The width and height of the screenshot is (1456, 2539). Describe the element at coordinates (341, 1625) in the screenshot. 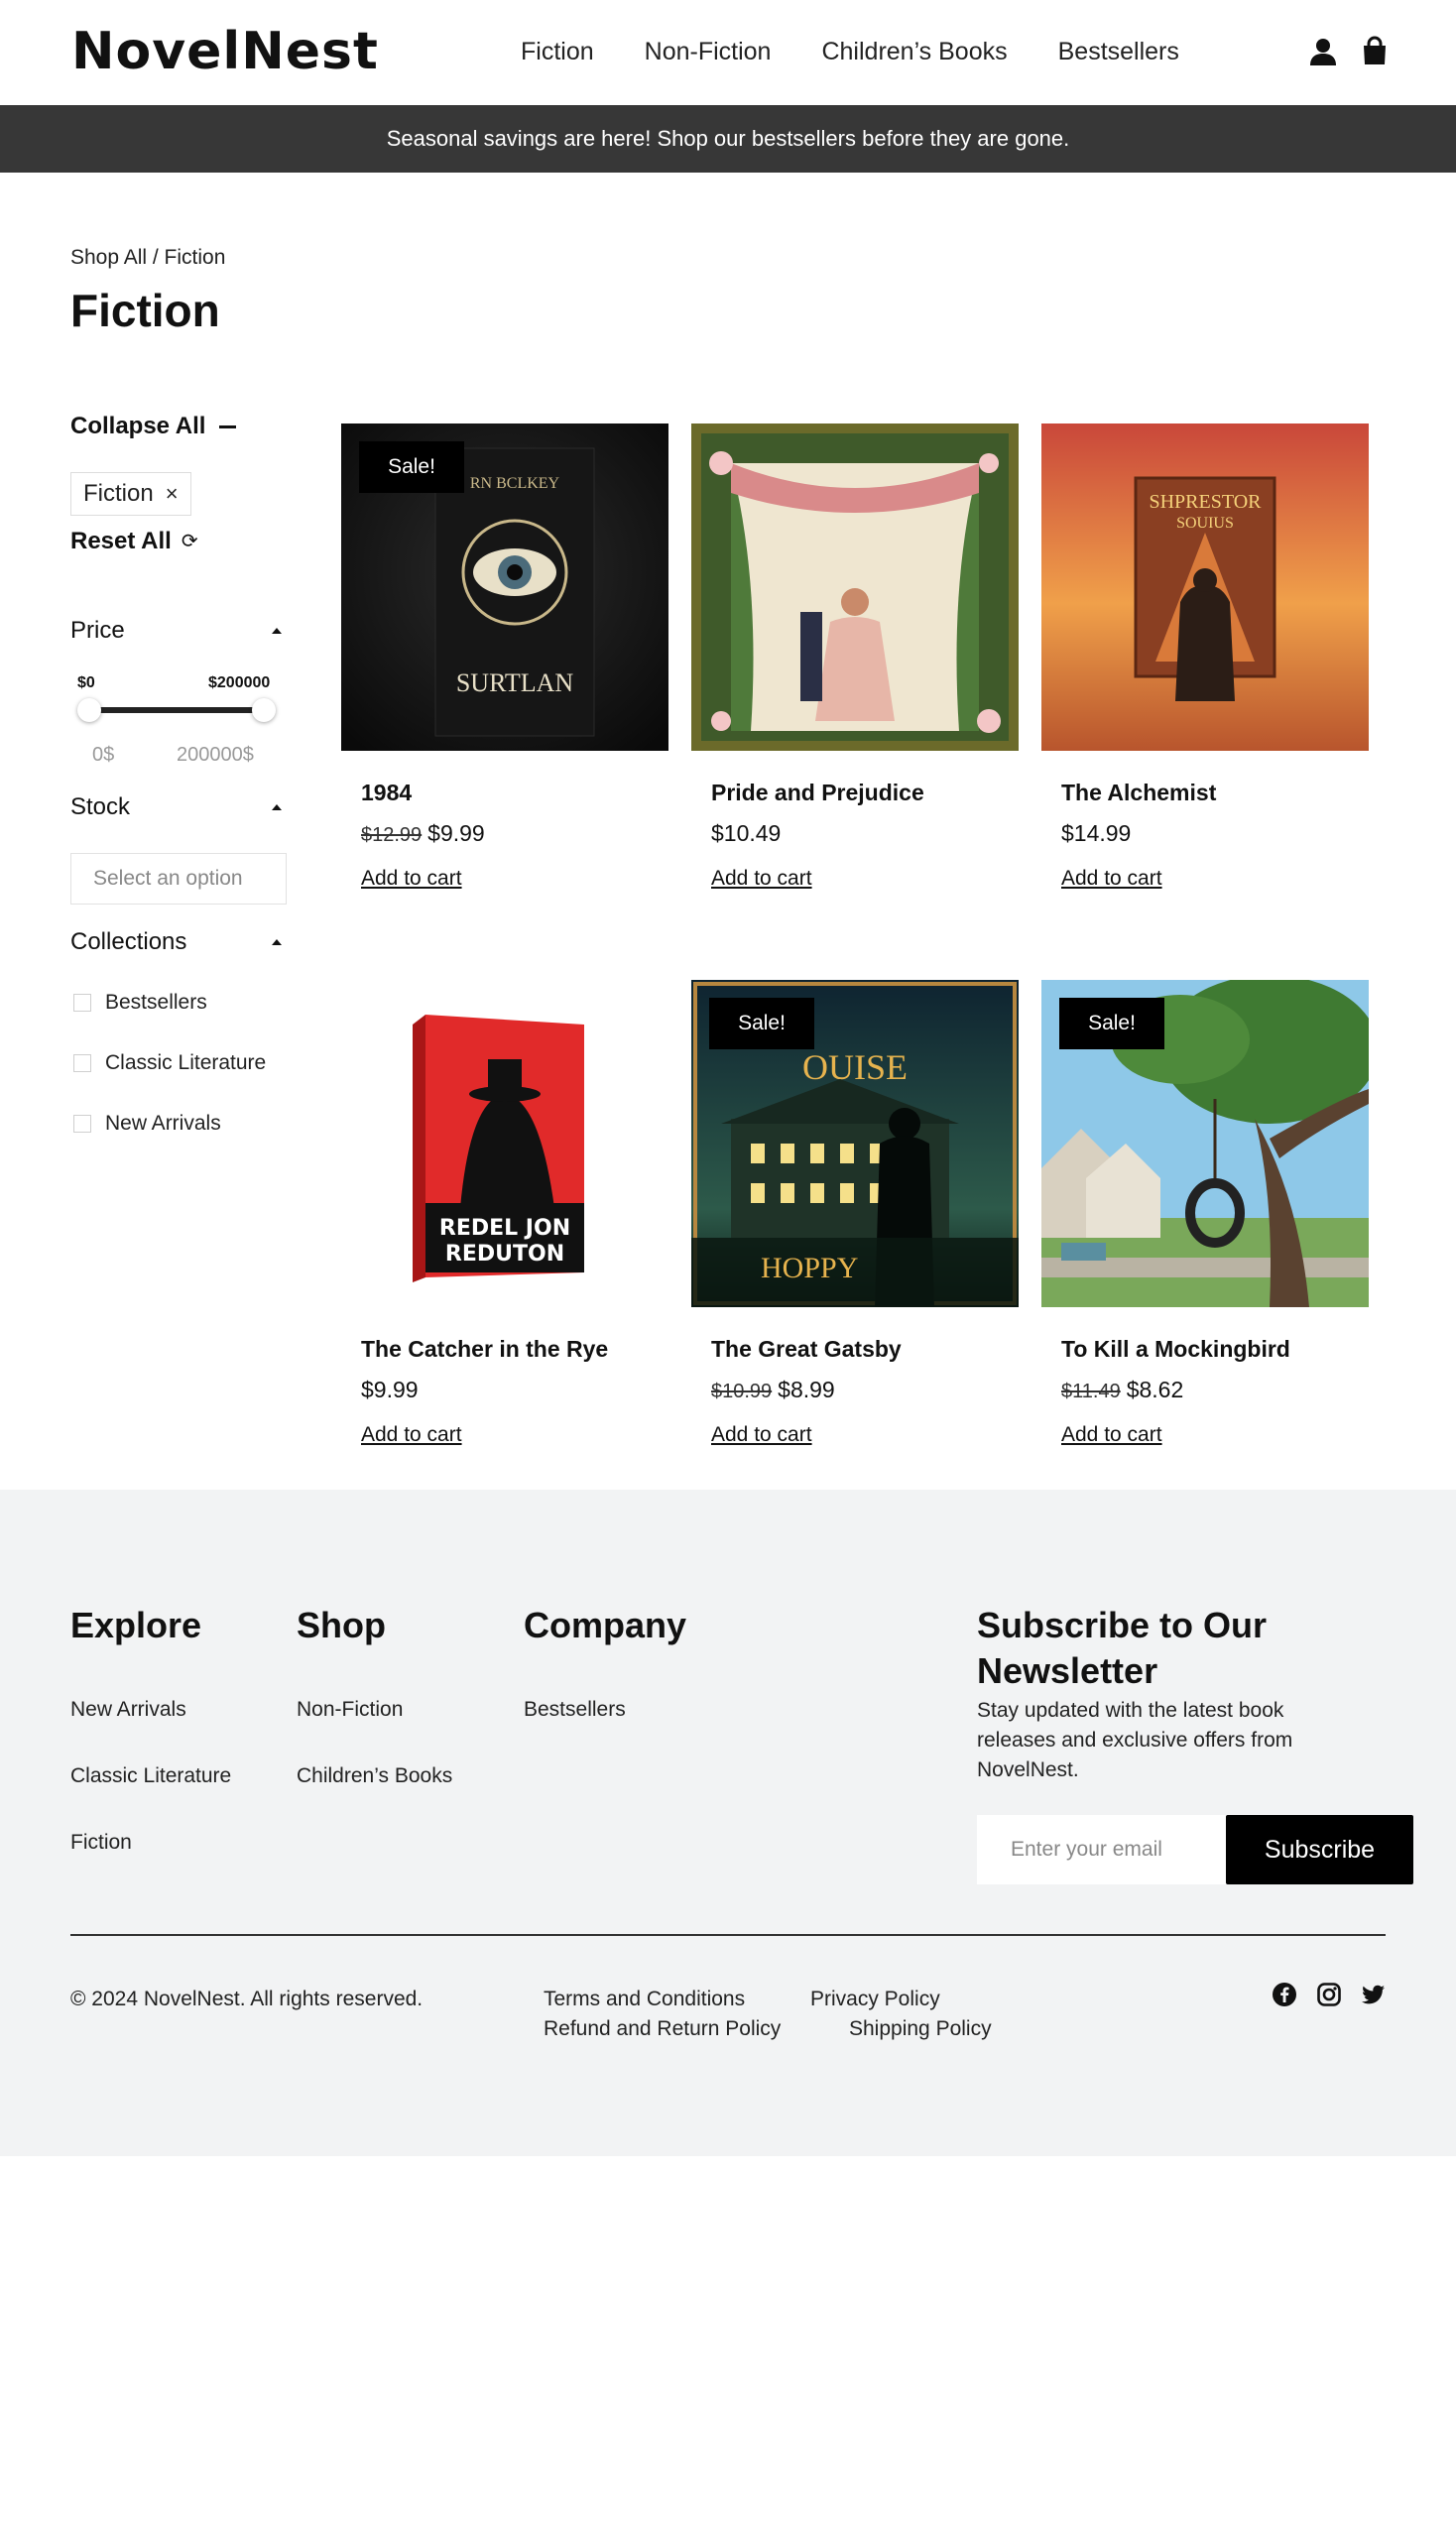

I see `footer-shop-heading: Shop` at that location.